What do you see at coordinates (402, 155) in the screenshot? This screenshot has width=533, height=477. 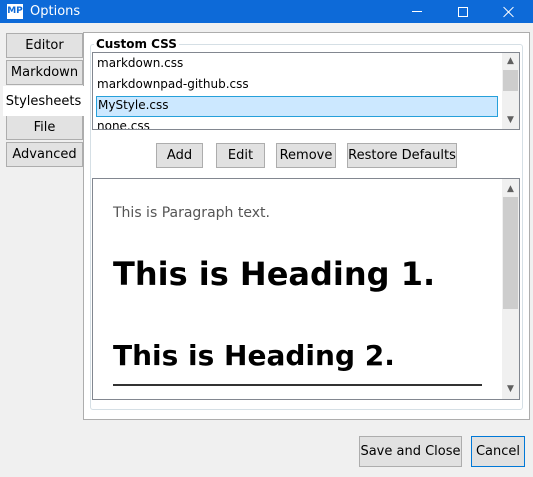 I see `restore-defaults-button: Restore Defaults` at bounding box center [402, 155].